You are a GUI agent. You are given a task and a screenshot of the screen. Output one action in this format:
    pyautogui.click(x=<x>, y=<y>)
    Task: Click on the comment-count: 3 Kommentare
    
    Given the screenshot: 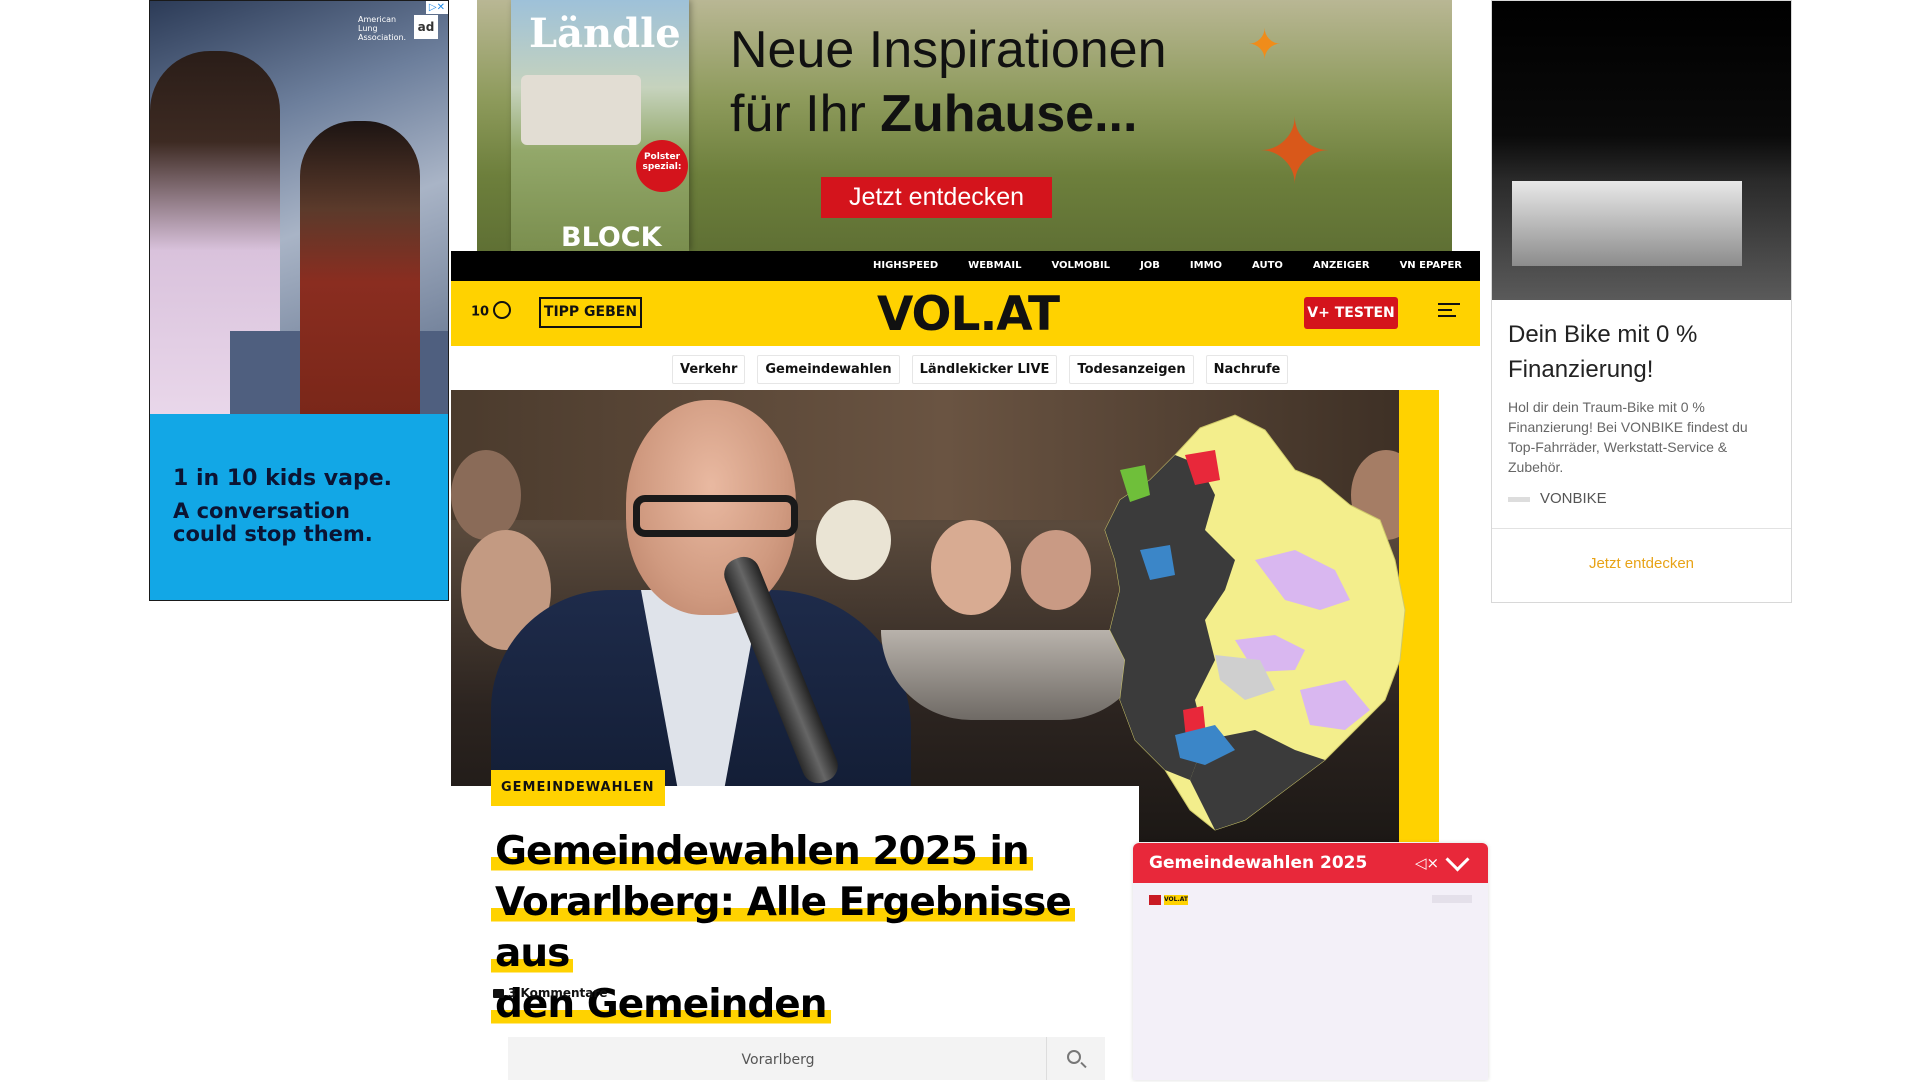 What is the action you would take?
    pyautogui.click(x=550, y=993)
    